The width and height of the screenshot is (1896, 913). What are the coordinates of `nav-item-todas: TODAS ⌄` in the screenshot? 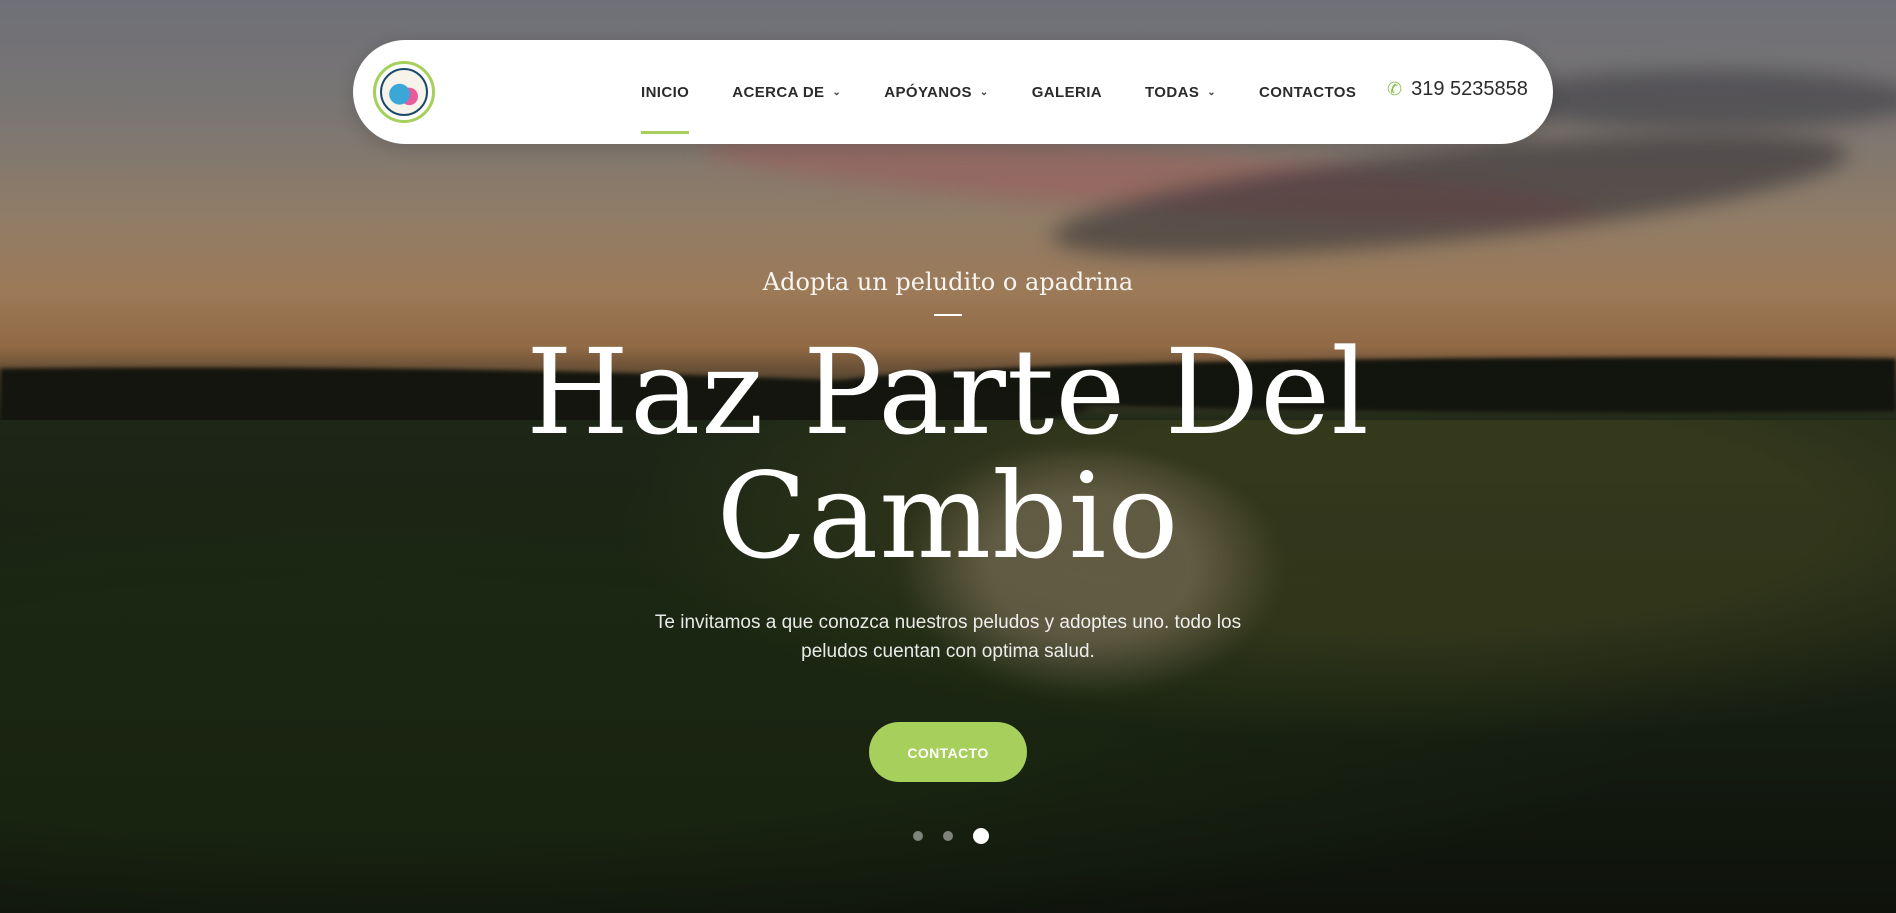 It's located at (1180, 92).